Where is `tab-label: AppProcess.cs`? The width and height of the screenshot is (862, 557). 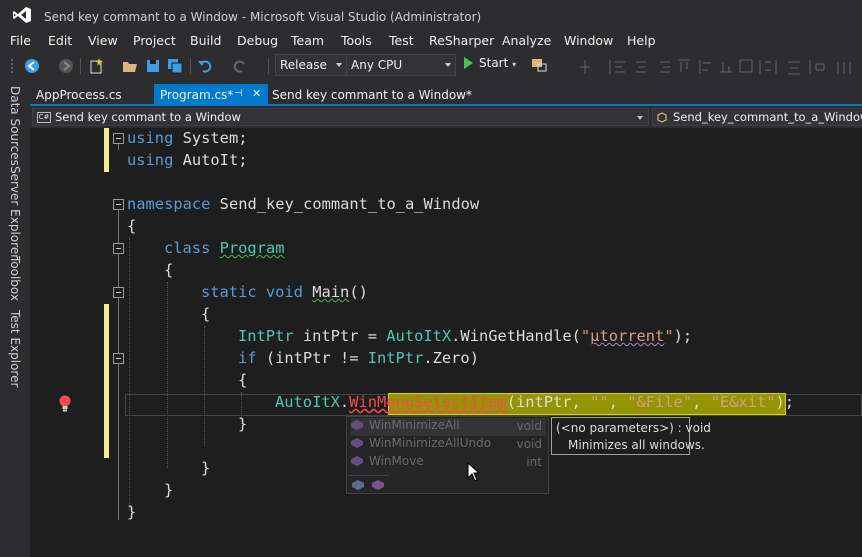
tab-label: AppProcess.cs is located at coordinates (79, 95).